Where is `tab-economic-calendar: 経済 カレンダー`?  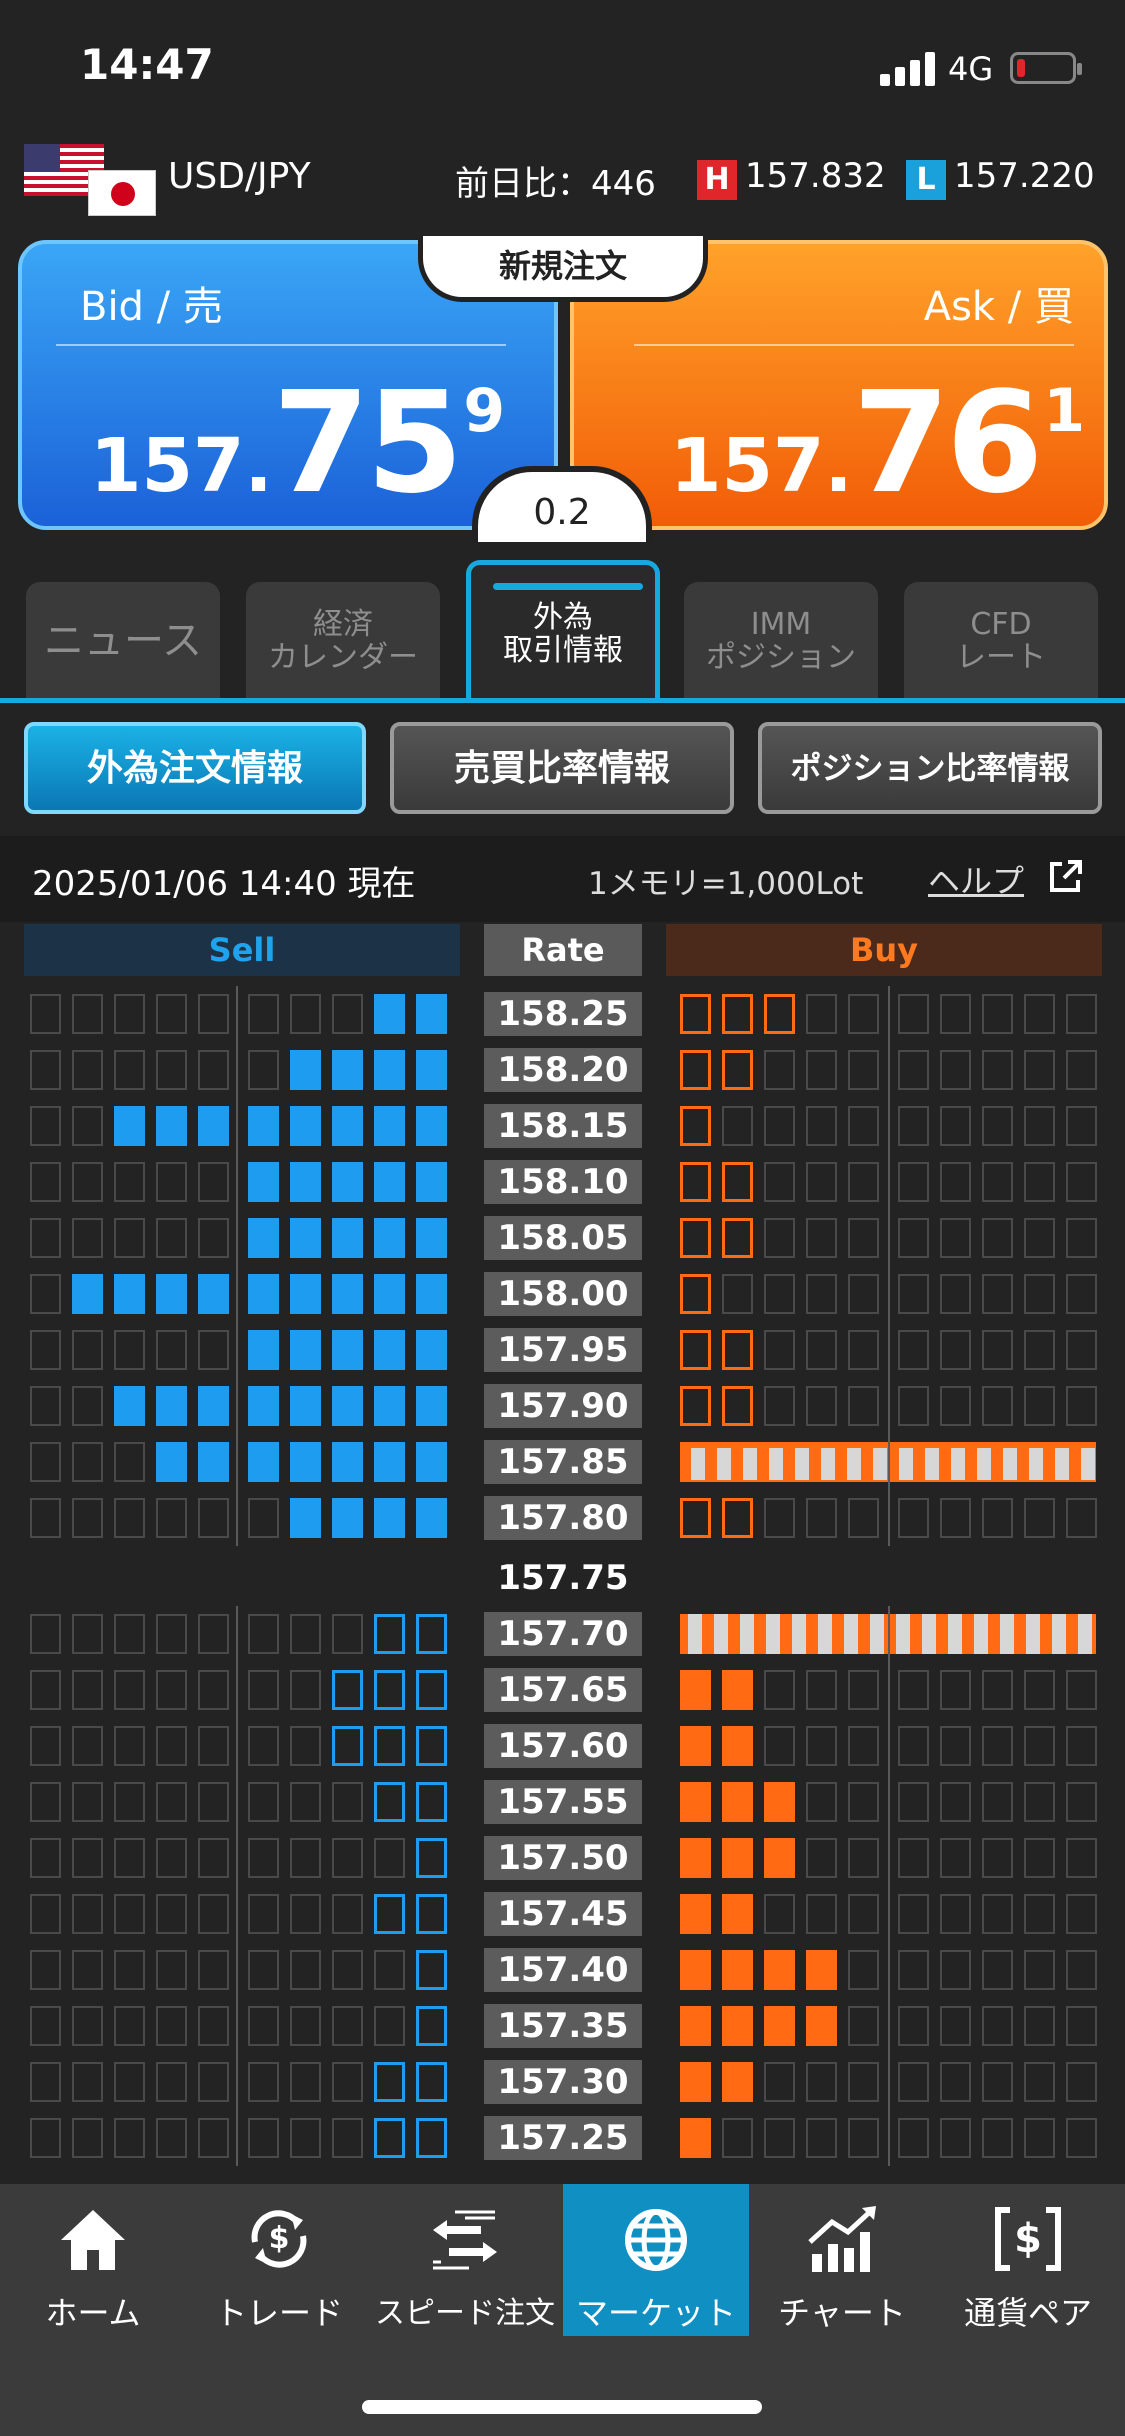 tab-economic-calendar: 経済 カレンダー is located at coordinates (343, 641).